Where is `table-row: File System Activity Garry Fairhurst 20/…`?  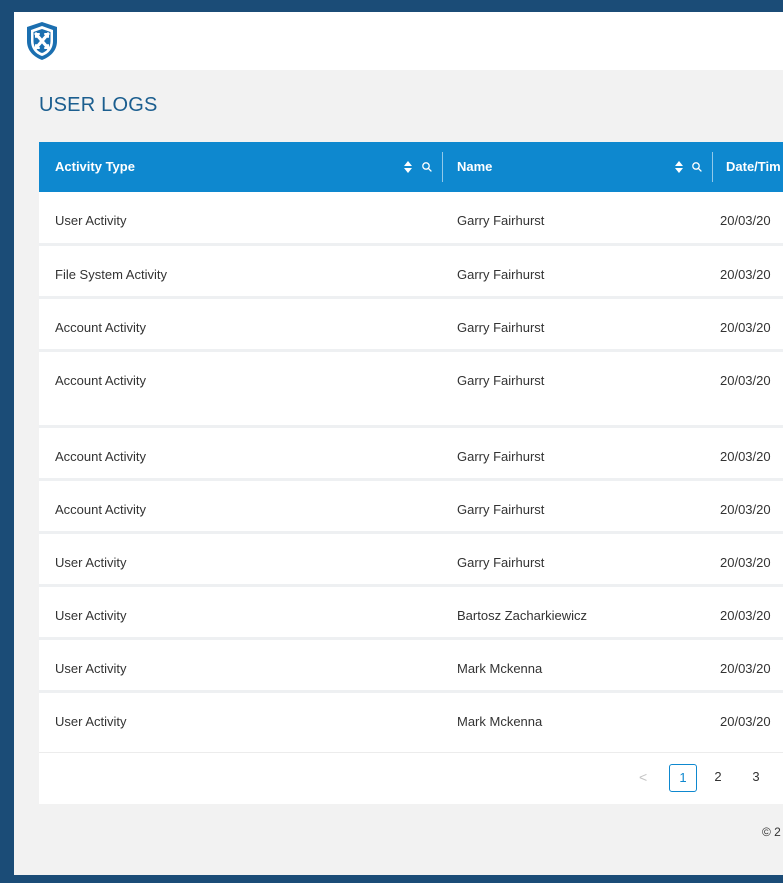 table-row: File System Activity Garry Fairhurst 20/… is located at coordinates (411, 271).